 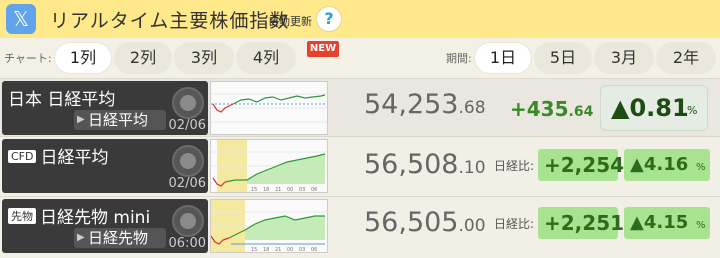 I want to click on price-dec: .10, so click(x=472, y=168).